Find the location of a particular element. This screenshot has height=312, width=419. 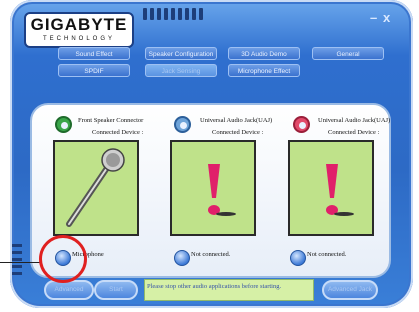

callout-leader-line is located at coordinates (20, 262).